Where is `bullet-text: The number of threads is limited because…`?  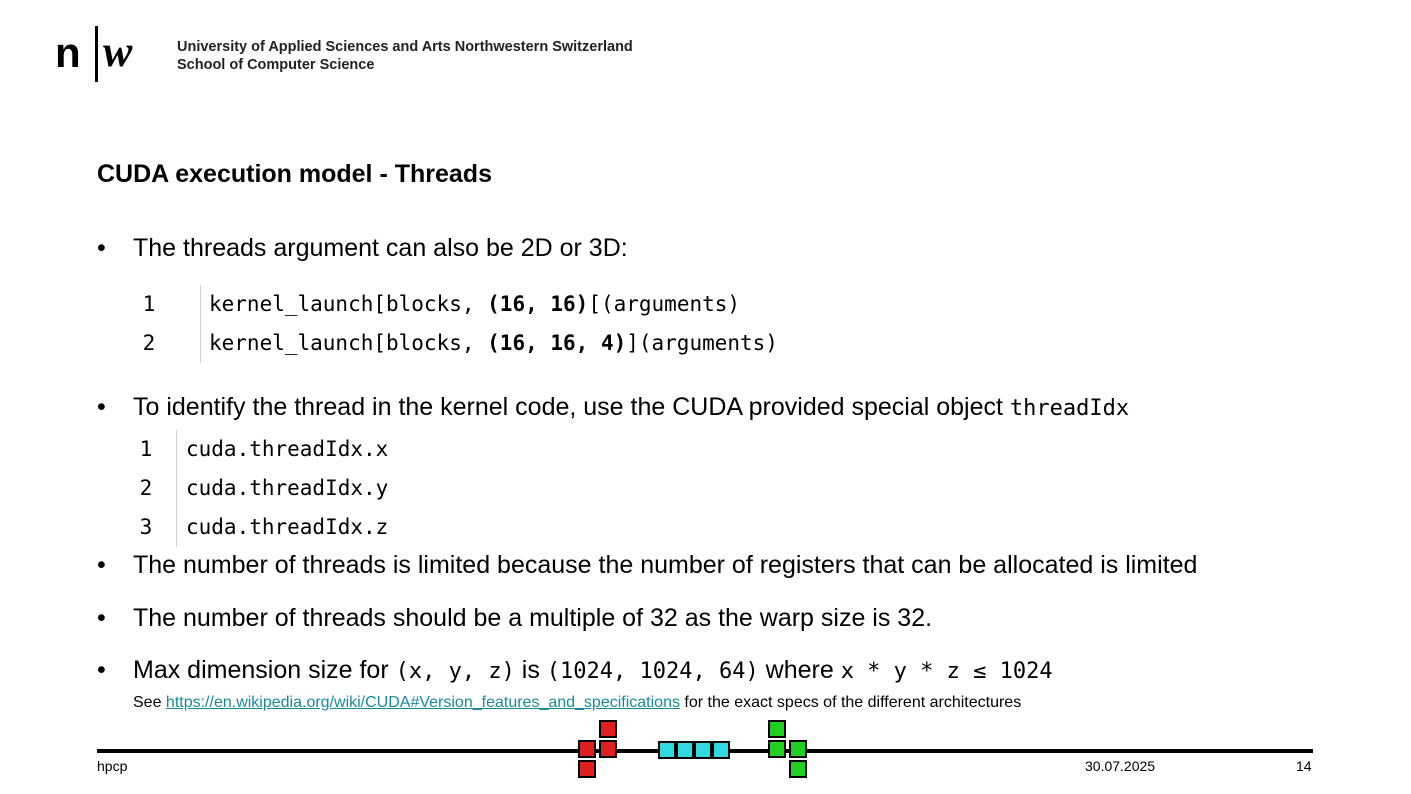 bullet-text: The number of threads is limited because… is located at coordinates (665, 565).